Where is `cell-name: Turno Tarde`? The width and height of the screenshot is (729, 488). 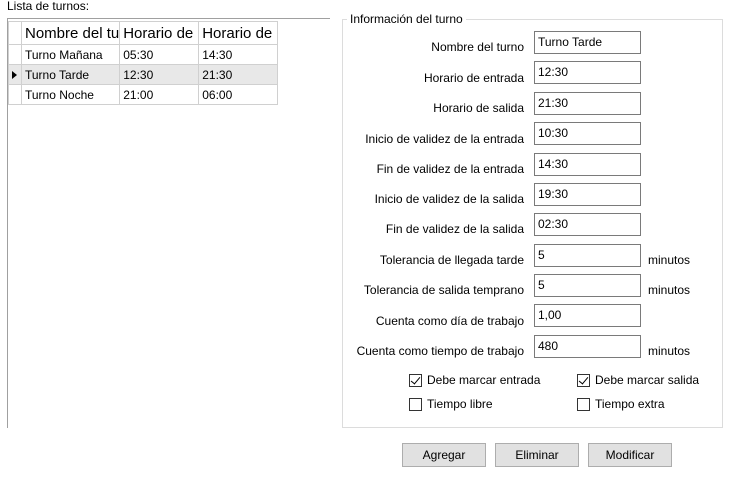
cell-name: Turno Tarde is located at coordinates (70, 74).